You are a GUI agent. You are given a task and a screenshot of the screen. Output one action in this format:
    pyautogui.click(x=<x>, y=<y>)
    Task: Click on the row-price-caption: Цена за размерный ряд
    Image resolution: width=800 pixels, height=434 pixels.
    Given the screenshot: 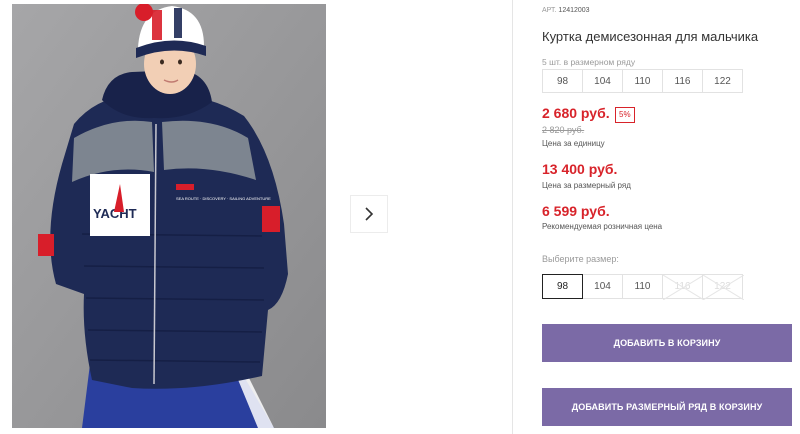 What is the action you would take?
    pyautogui.click(x=586, y=185)
    